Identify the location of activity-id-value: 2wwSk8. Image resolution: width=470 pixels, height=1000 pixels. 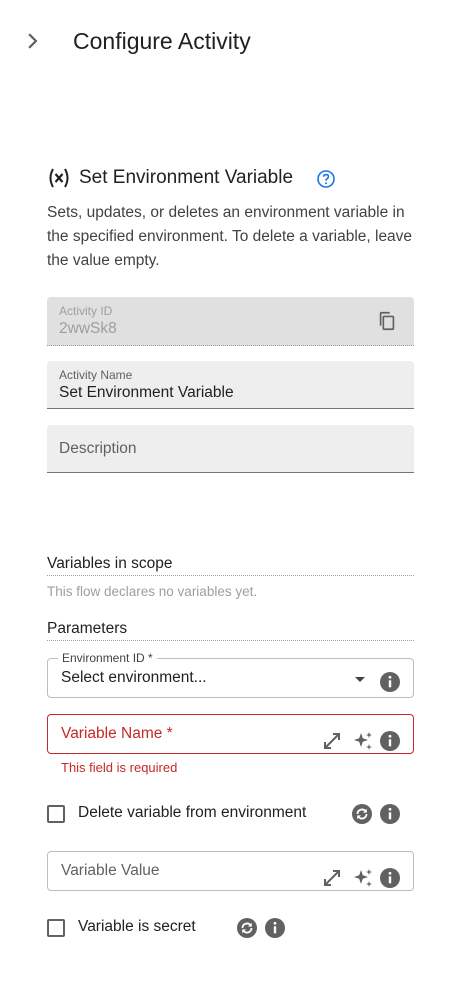
(88, 328).